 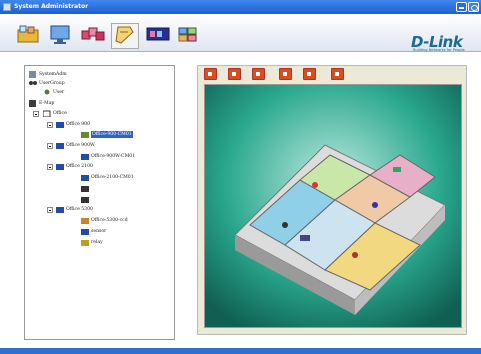 I want to click on user-group-icon, so click(x=33, y=83).